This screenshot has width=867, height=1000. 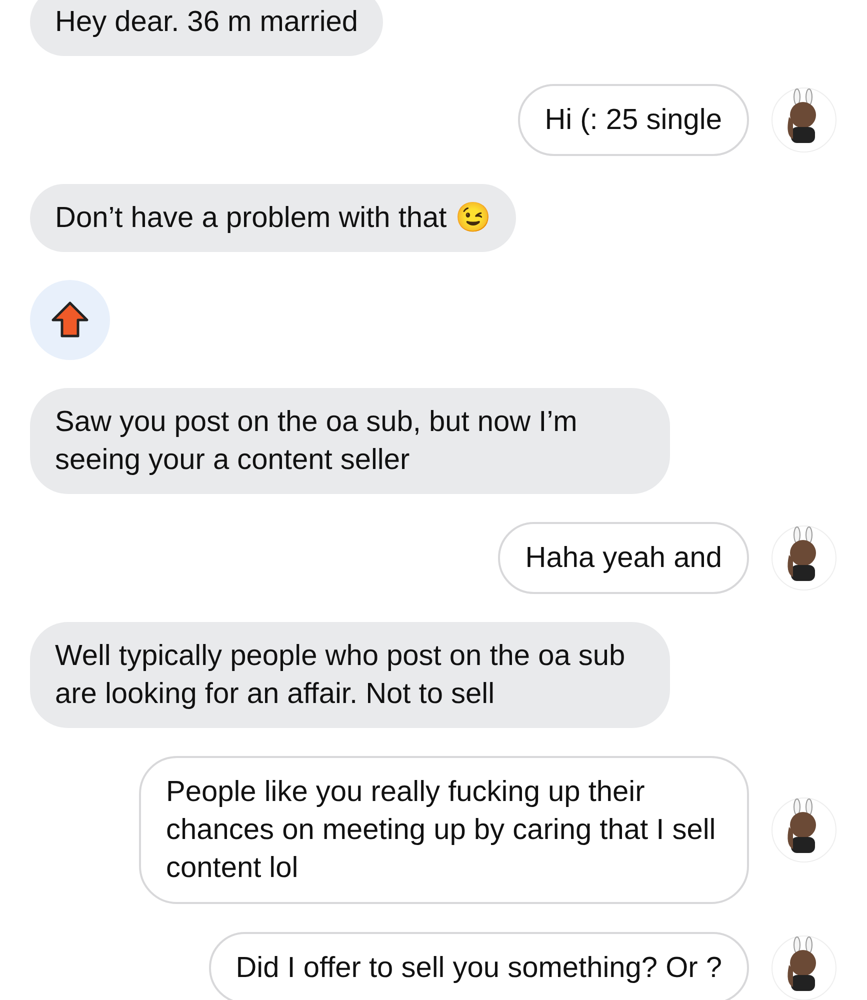 I want to click on message-bubble: Well typically people who post on the oa sub are looking for an affair. Not to sell, so click(x=350, y=675).